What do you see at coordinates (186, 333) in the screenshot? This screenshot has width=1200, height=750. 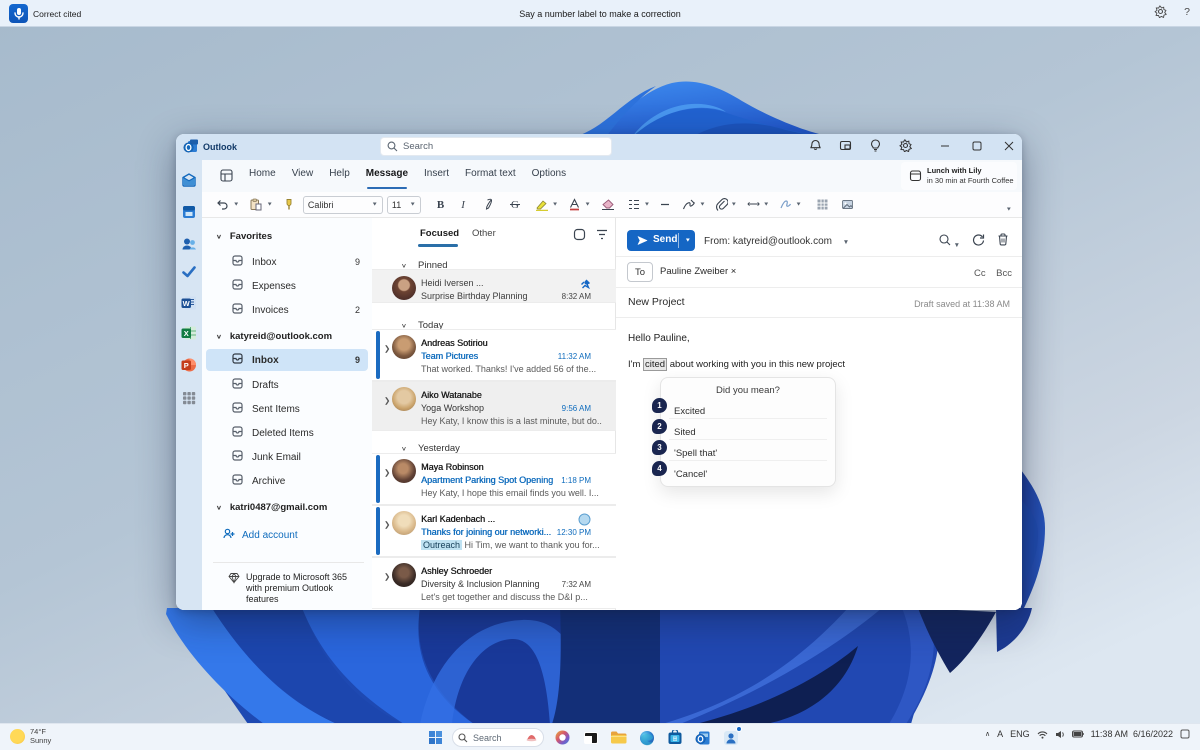 I see `svg-text: X` at bounding box center [186, 333].